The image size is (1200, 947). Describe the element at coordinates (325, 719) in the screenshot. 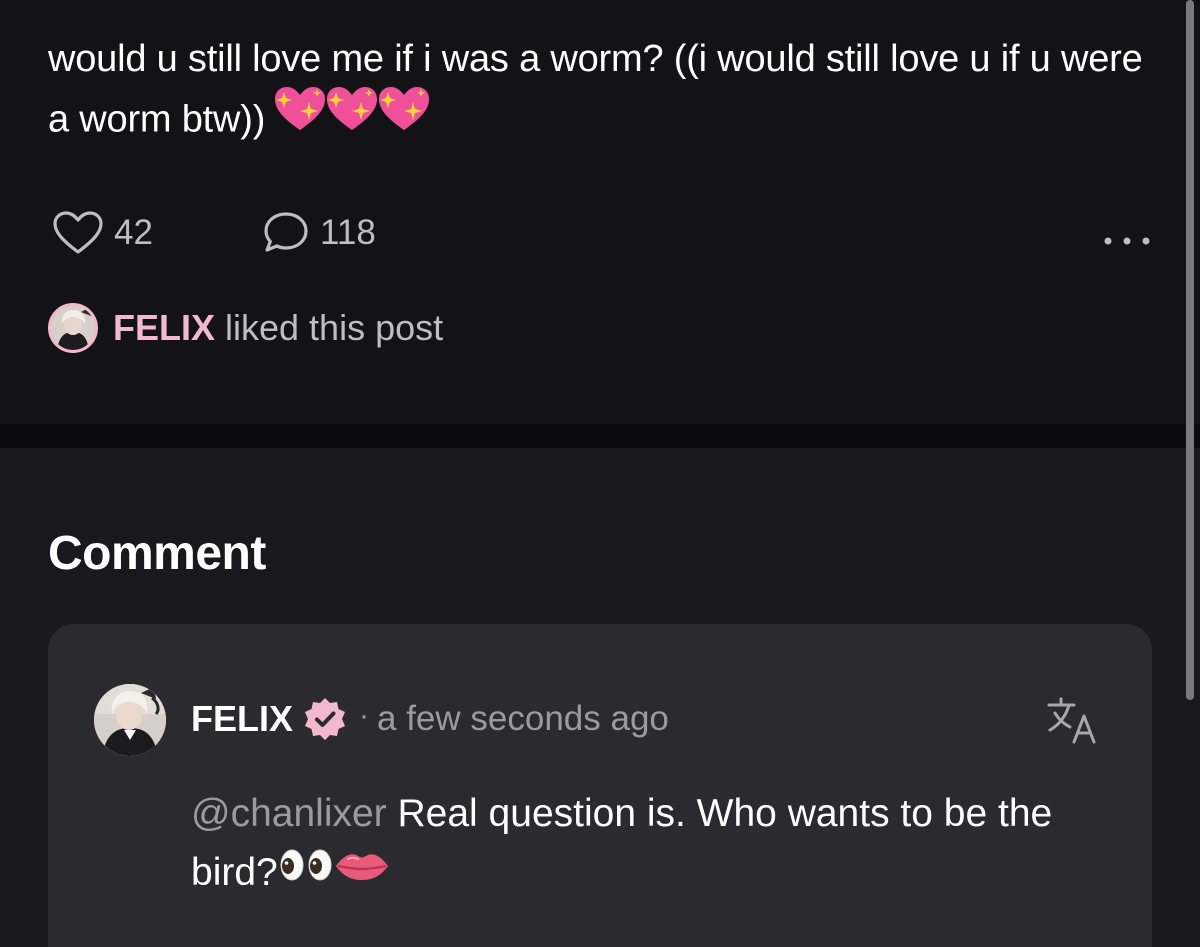

I see `verified-badge-icon` at that location.